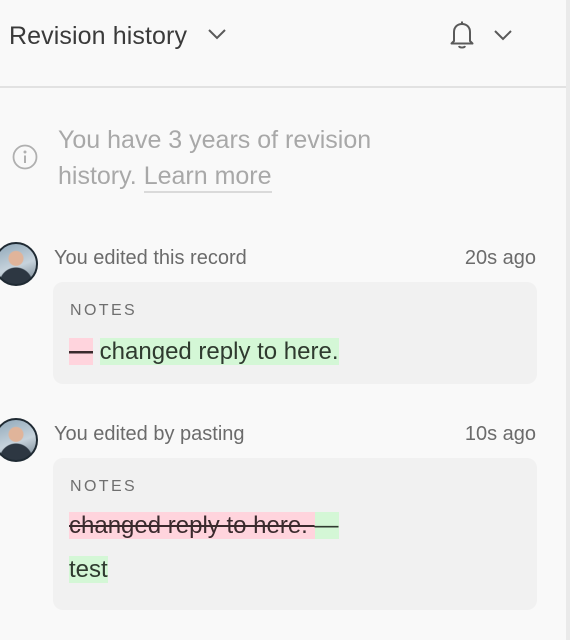  Describe the element at coordinates (500, 258) in the screenshot. I see `revision-time: 20s ago` at that location.